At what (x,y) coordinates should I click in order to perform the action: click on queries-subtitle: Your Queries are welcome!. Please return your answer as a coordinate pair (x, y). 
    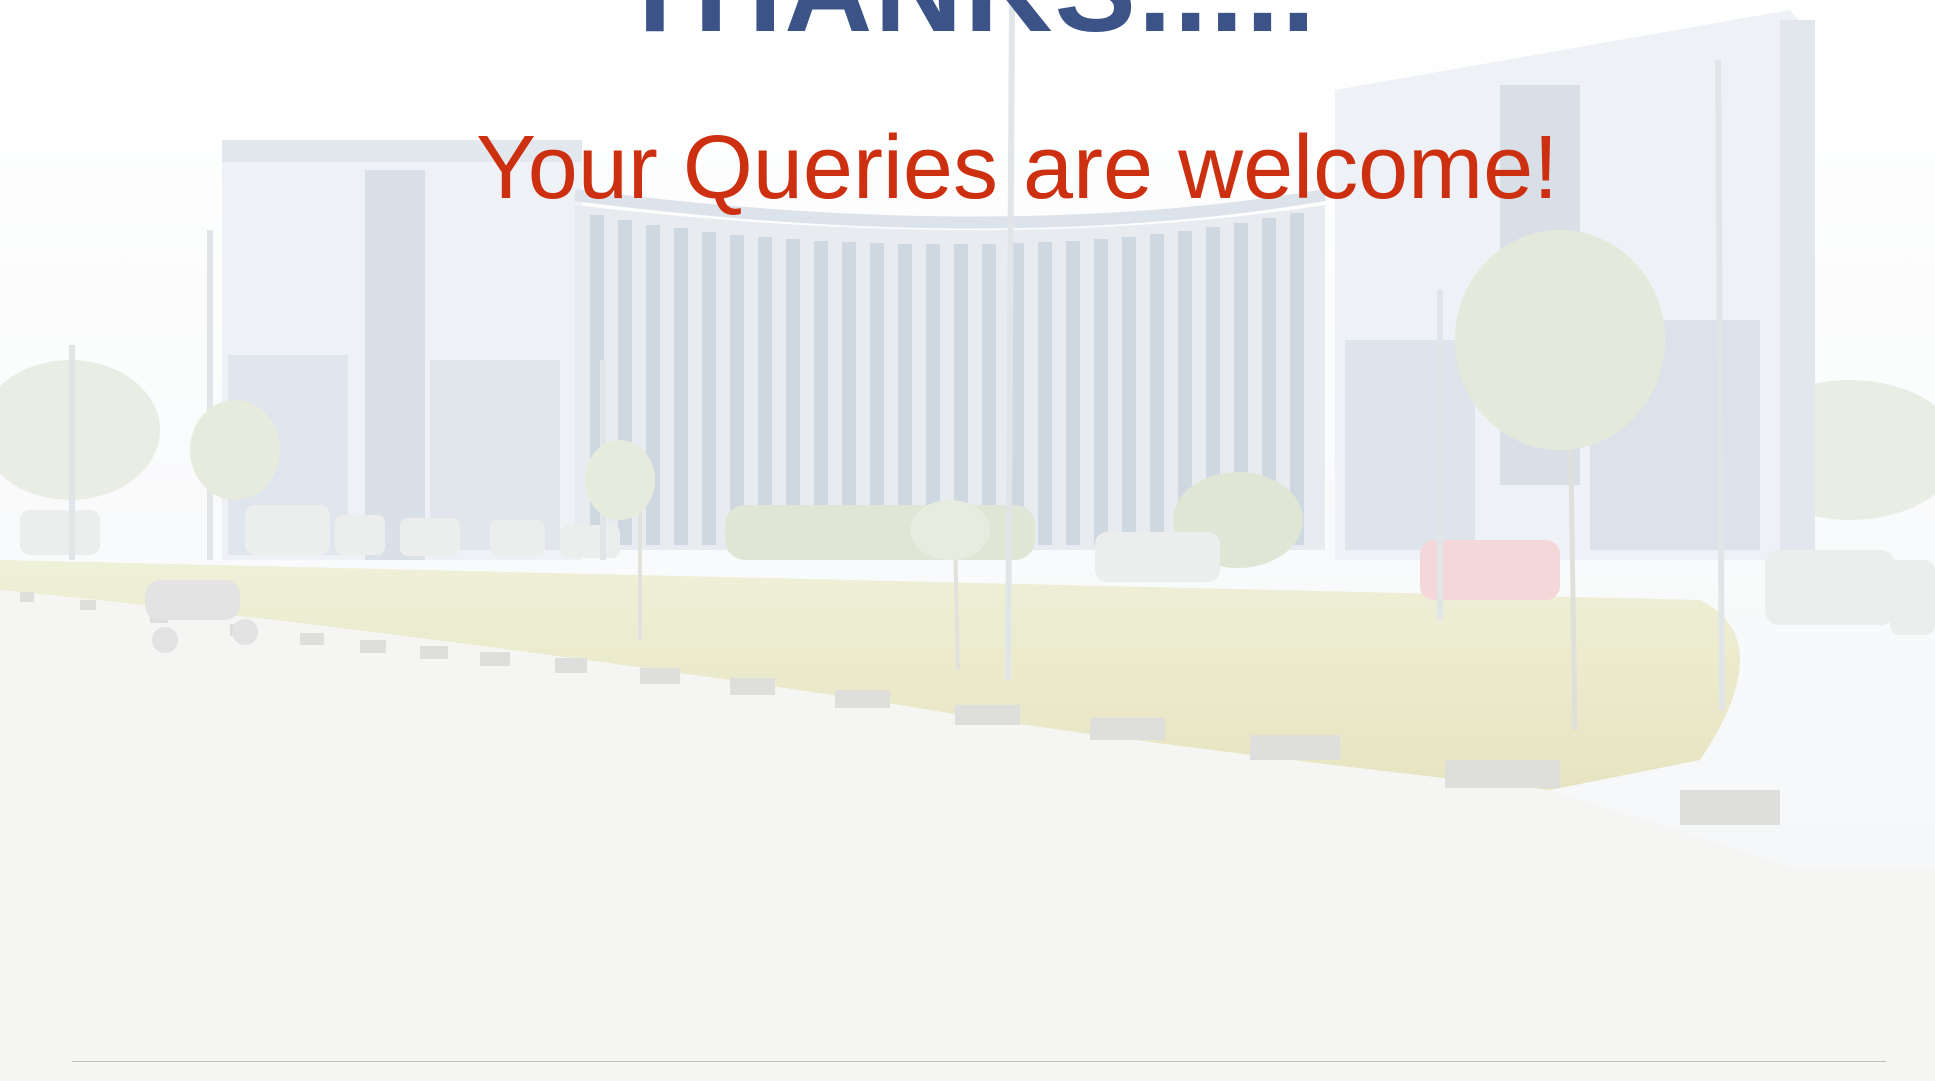
    Looking at the image, I should click on (1017, 168).